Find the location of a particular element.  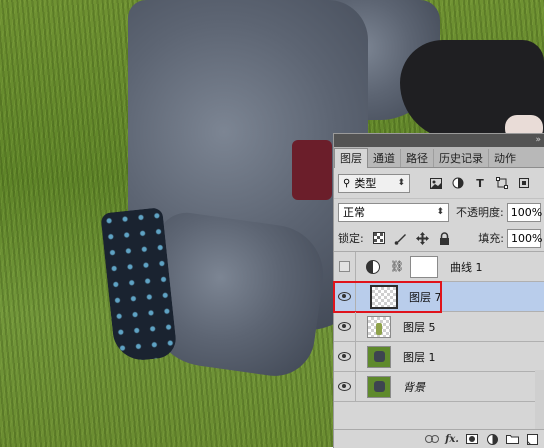

new-group-icon is located at coordinates (512, 439).